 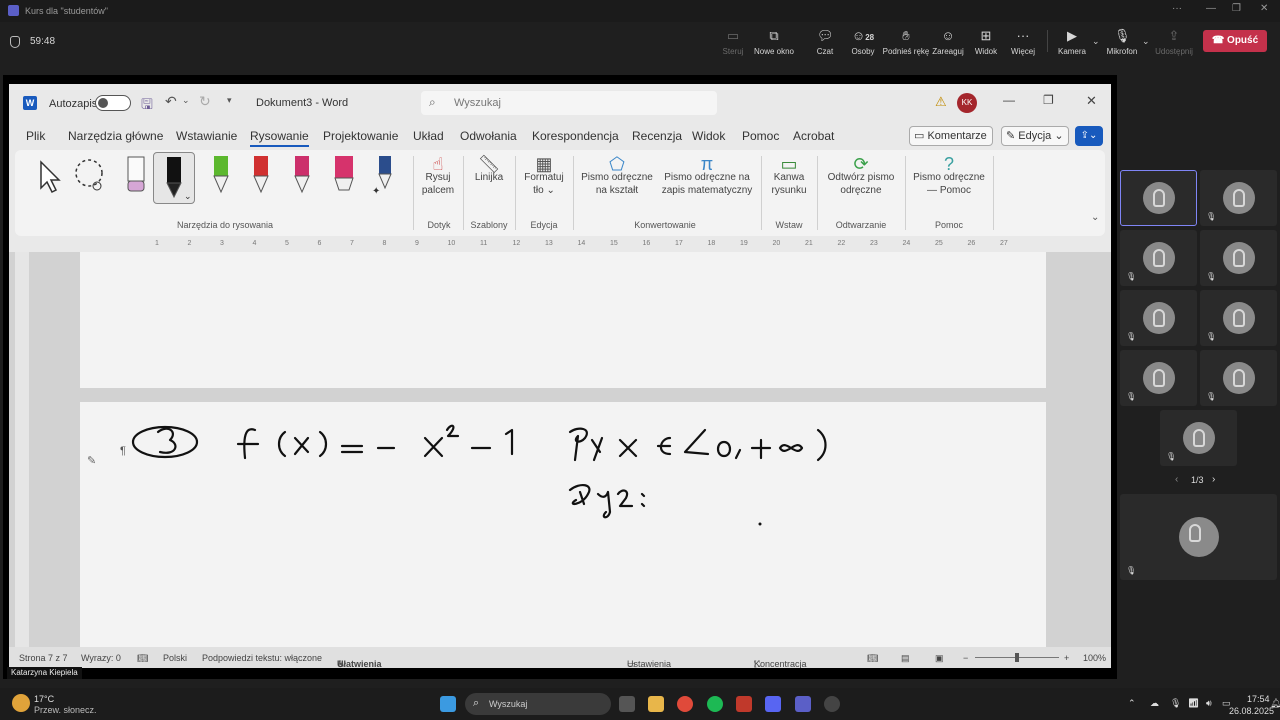 What do you see at coordinates (279, 138) in the screenshot?
I see `tab-draw: Rysowanie` at bounding box center [279, 138].